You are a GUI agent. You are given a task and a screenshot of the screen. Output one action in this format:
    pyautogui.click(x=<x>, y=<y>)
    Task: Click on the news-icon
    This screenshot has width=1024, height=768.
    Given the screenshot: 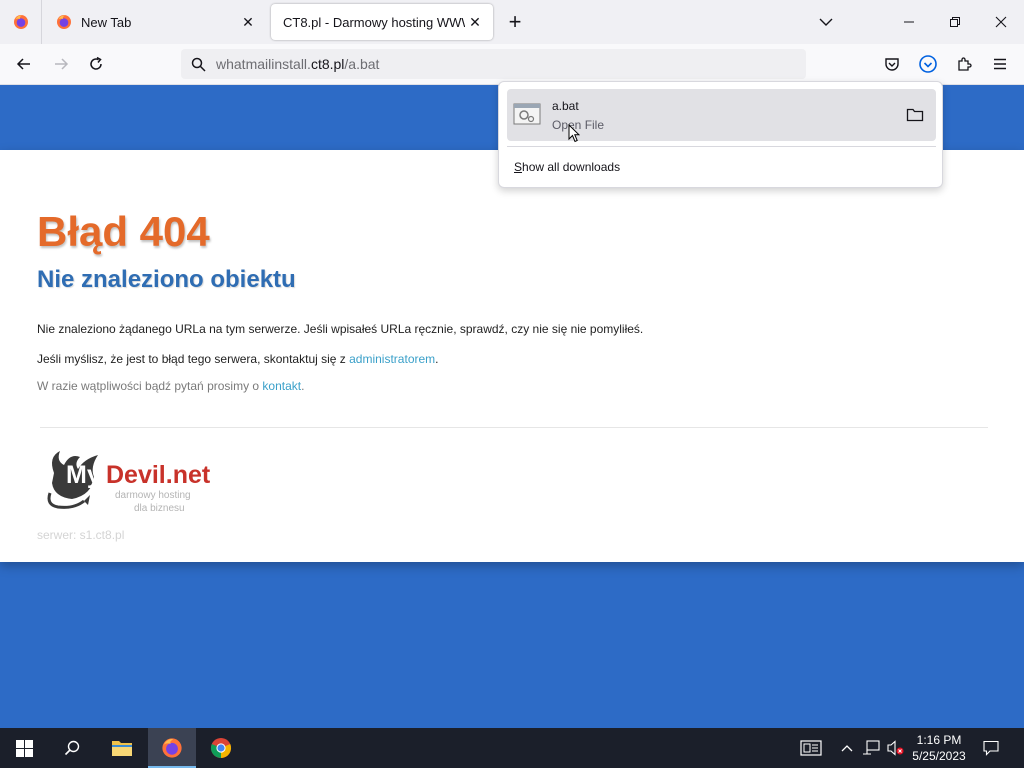 What is the action you would take?
    pyautogui.click(x=811, y=748)
    